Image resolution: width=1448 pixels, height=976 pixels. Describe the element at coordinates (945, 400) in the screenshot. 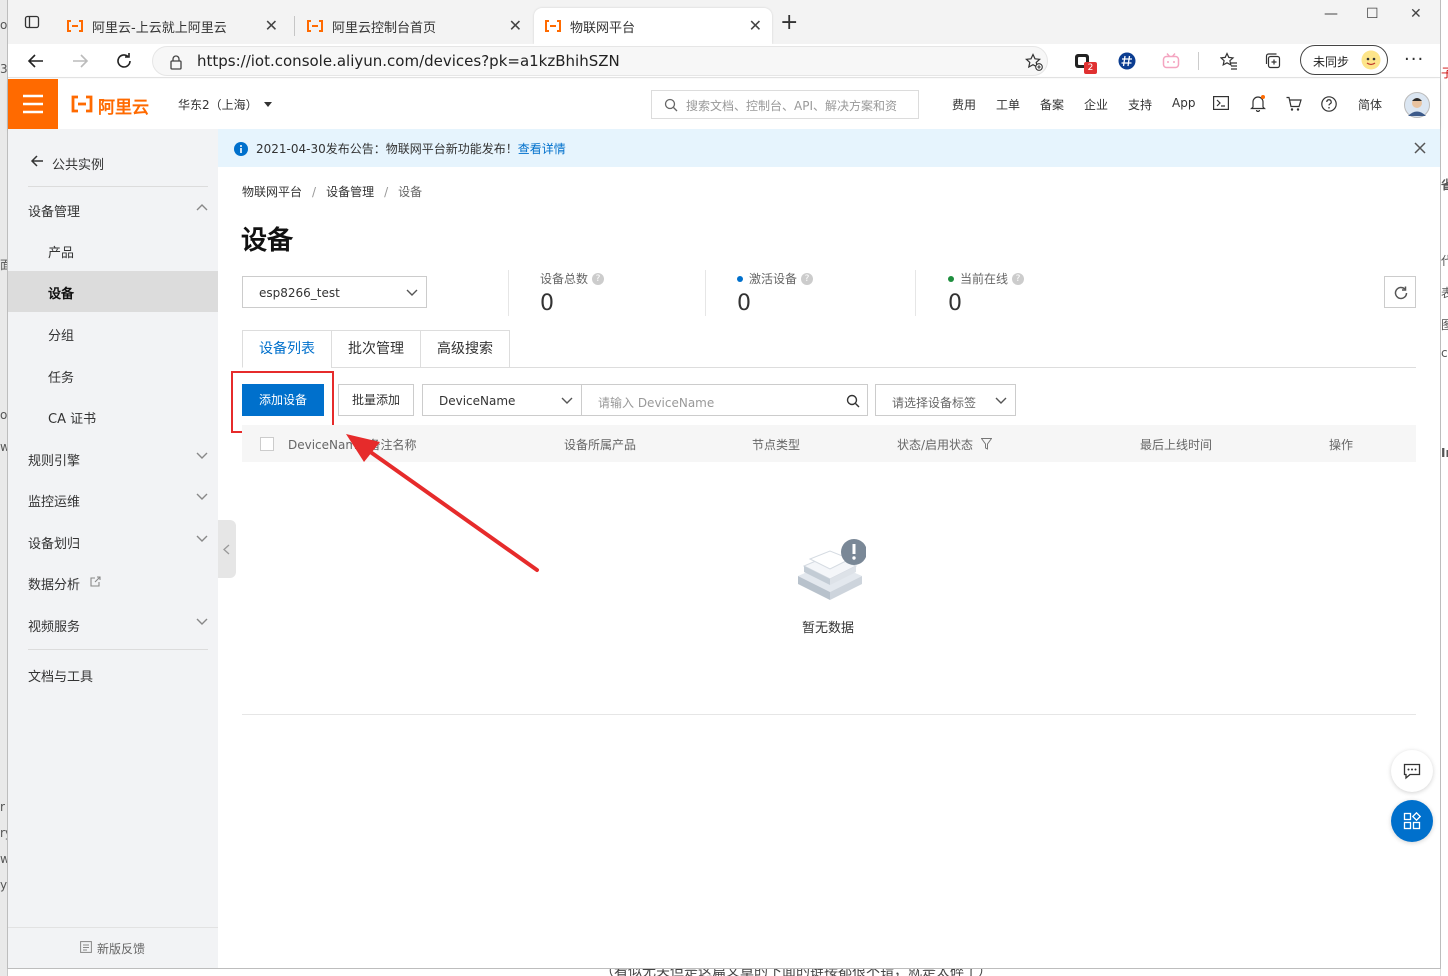

I see `device-tag-select: 请选择设备标签` at that location.